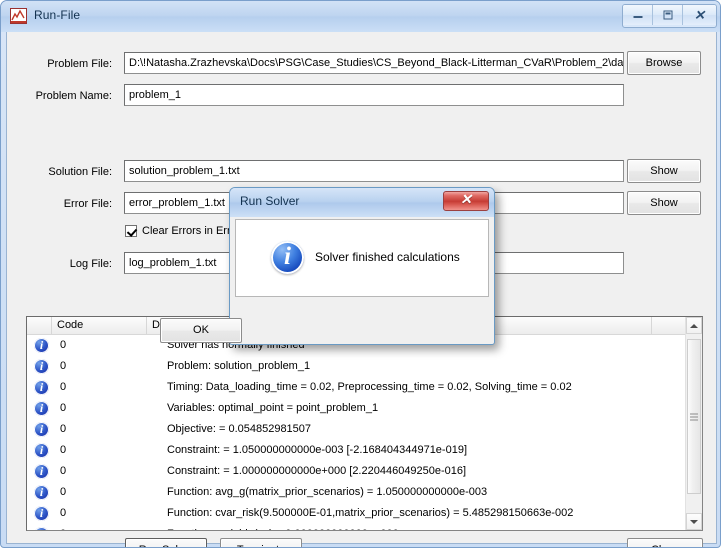 The image size is (721, 548). Describe the element at coordinates (694, 416) in the screenshot. I see `scrollbar-thumb` at that location.